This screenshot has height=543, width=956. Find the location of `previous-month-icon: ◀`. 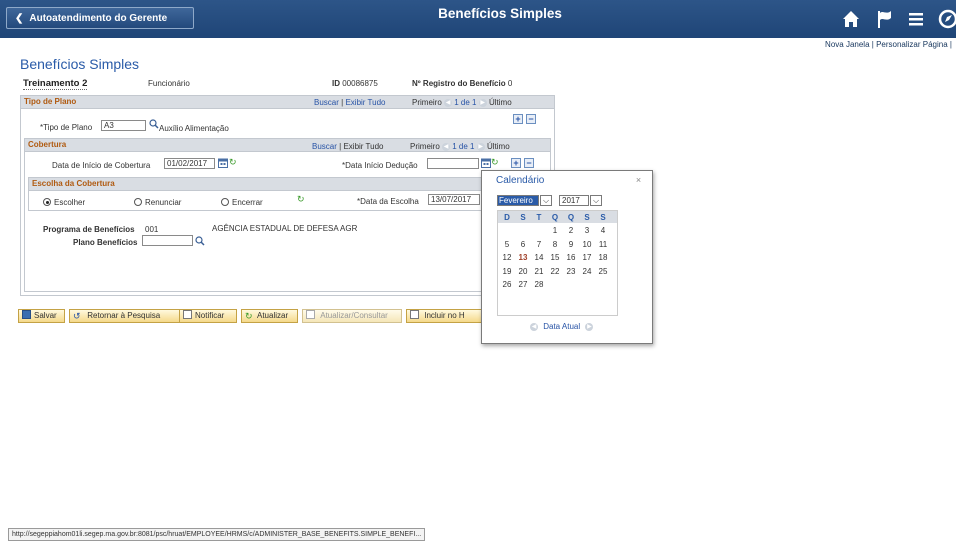

previous-month-icon: ◀ is located at coordinates (534, 326).